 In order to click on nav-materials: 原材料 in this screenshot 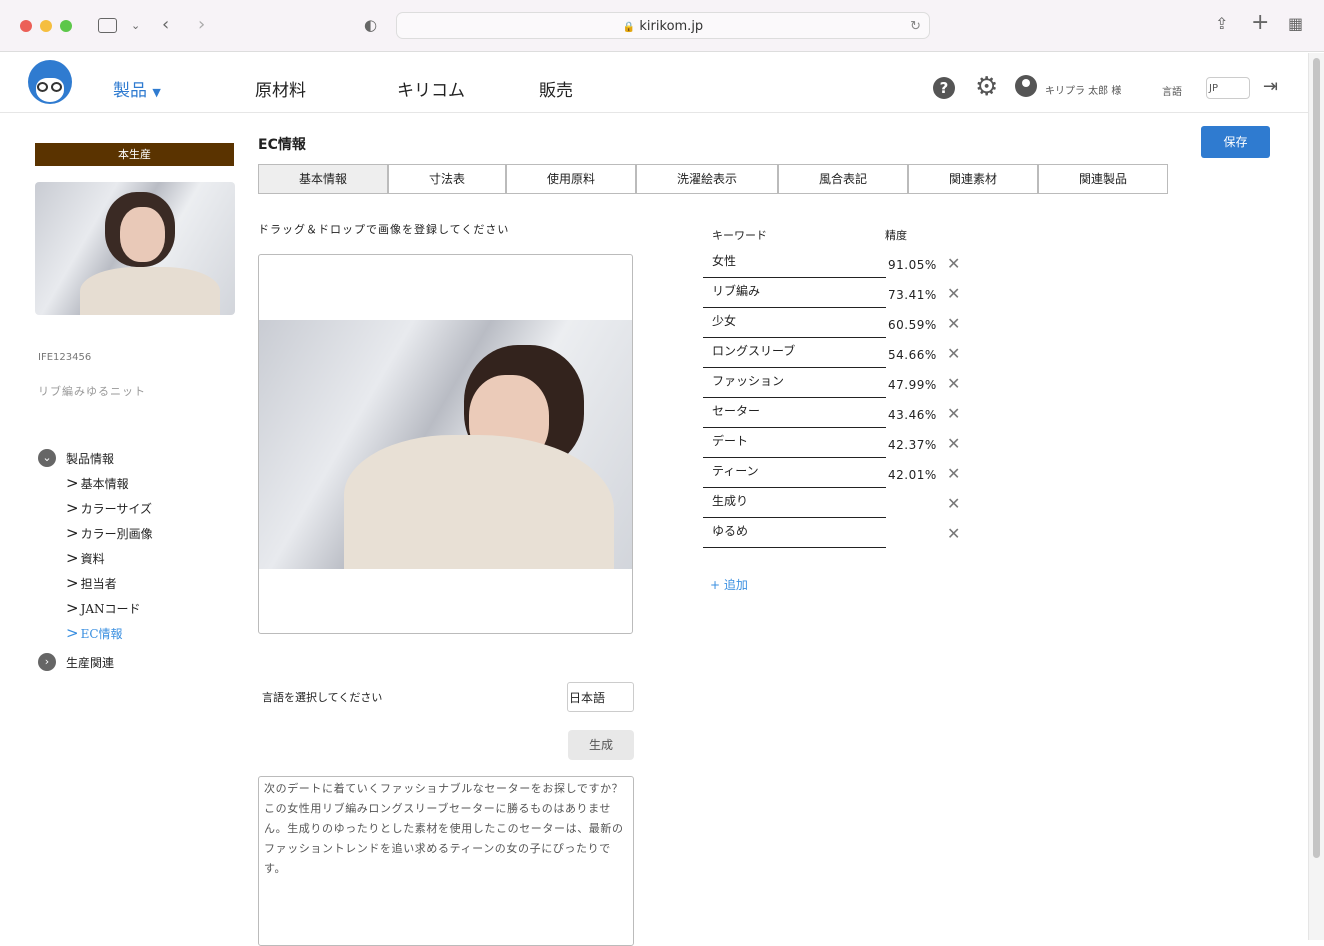, I will do `click(280, 88)`.